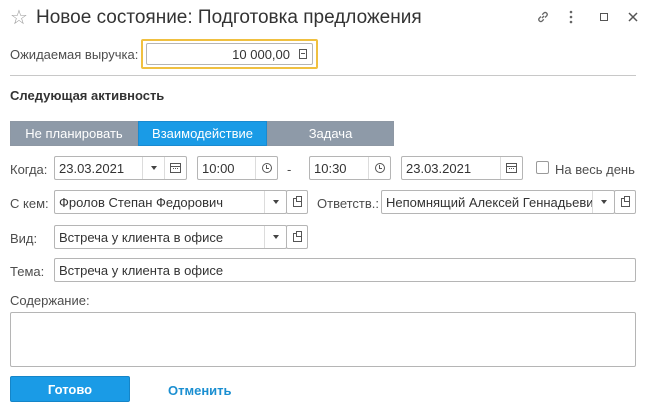  What do you see at coordinates (141, 237) in the screenshot?
I see `kind-value: Встреча у клиента в офисе` at bounding box center [141, 237].